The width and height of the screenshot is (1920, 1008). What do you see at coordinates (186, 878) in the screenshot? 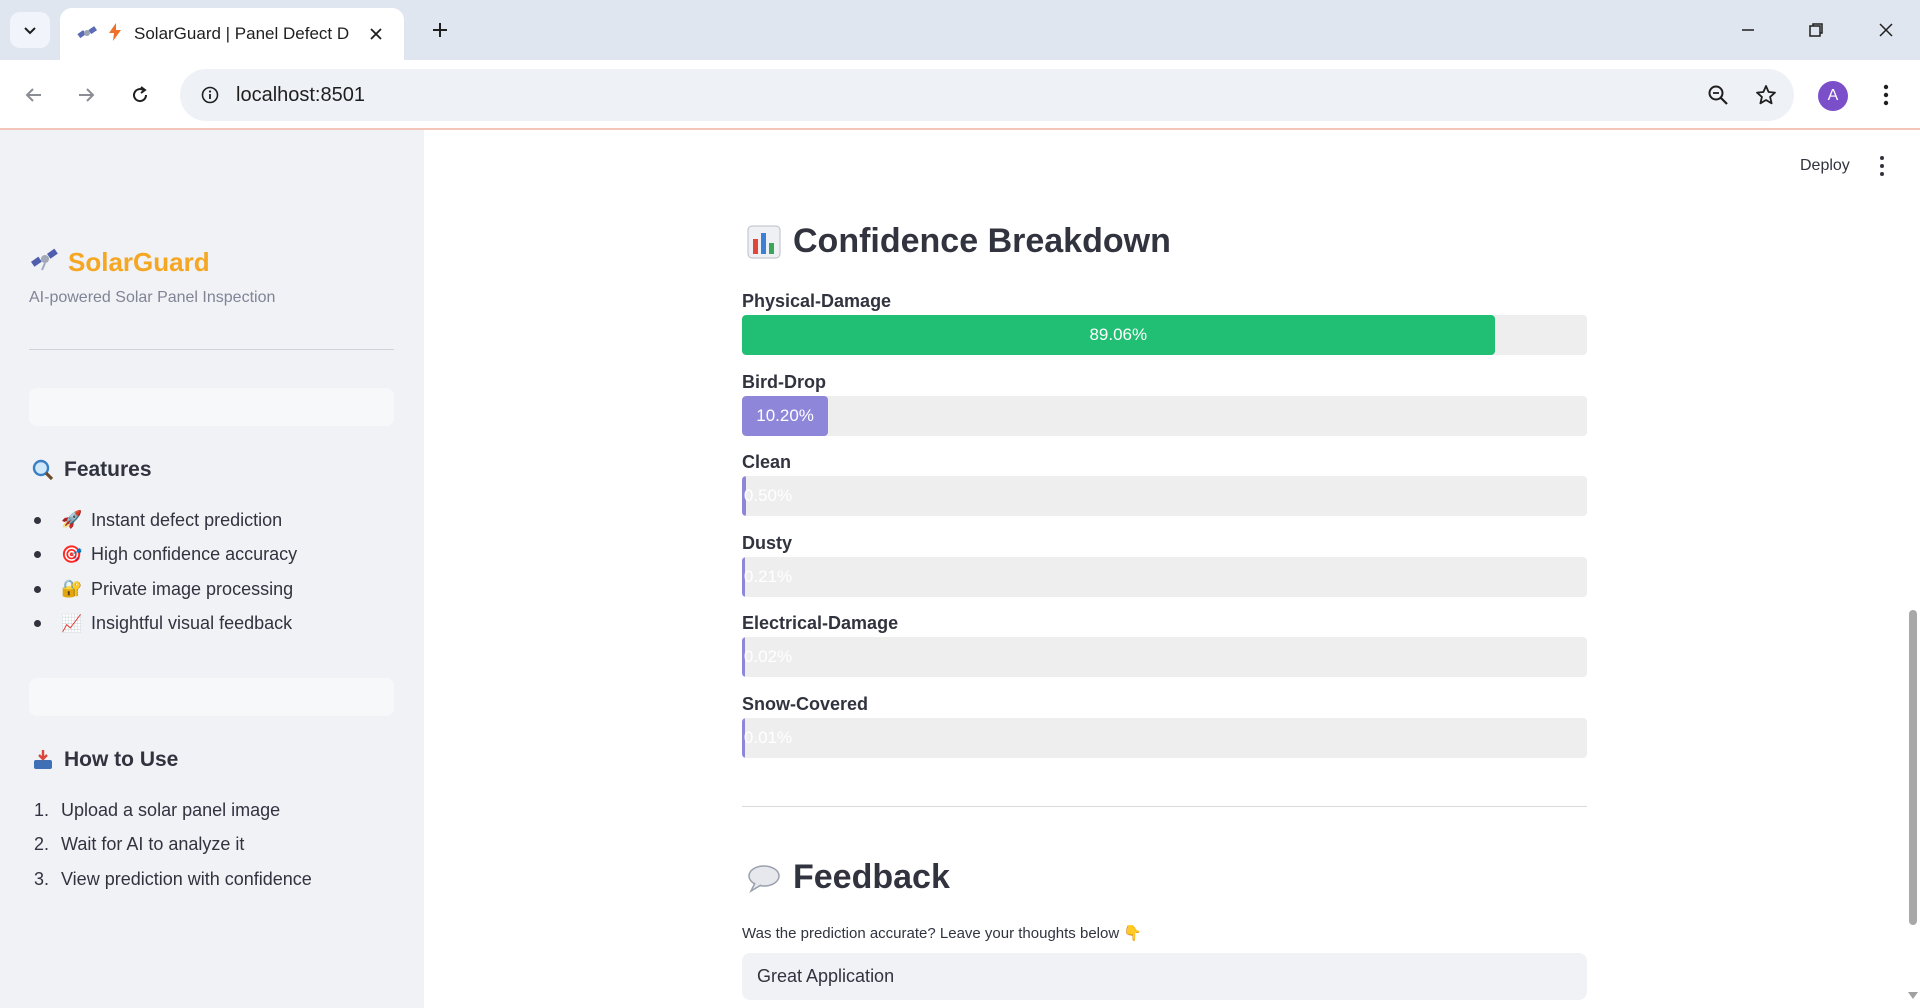
I see `step-label: View prediction with confidence` at bounding box center [186, 878].